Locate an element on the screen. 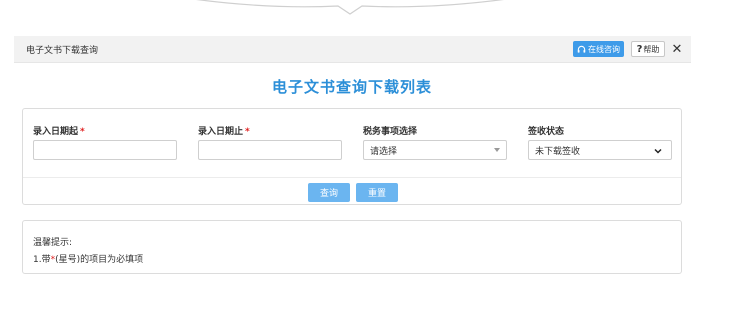 The height and width of the screenshot is (314, 738). end-date-input is located at coordinates (270, 150).